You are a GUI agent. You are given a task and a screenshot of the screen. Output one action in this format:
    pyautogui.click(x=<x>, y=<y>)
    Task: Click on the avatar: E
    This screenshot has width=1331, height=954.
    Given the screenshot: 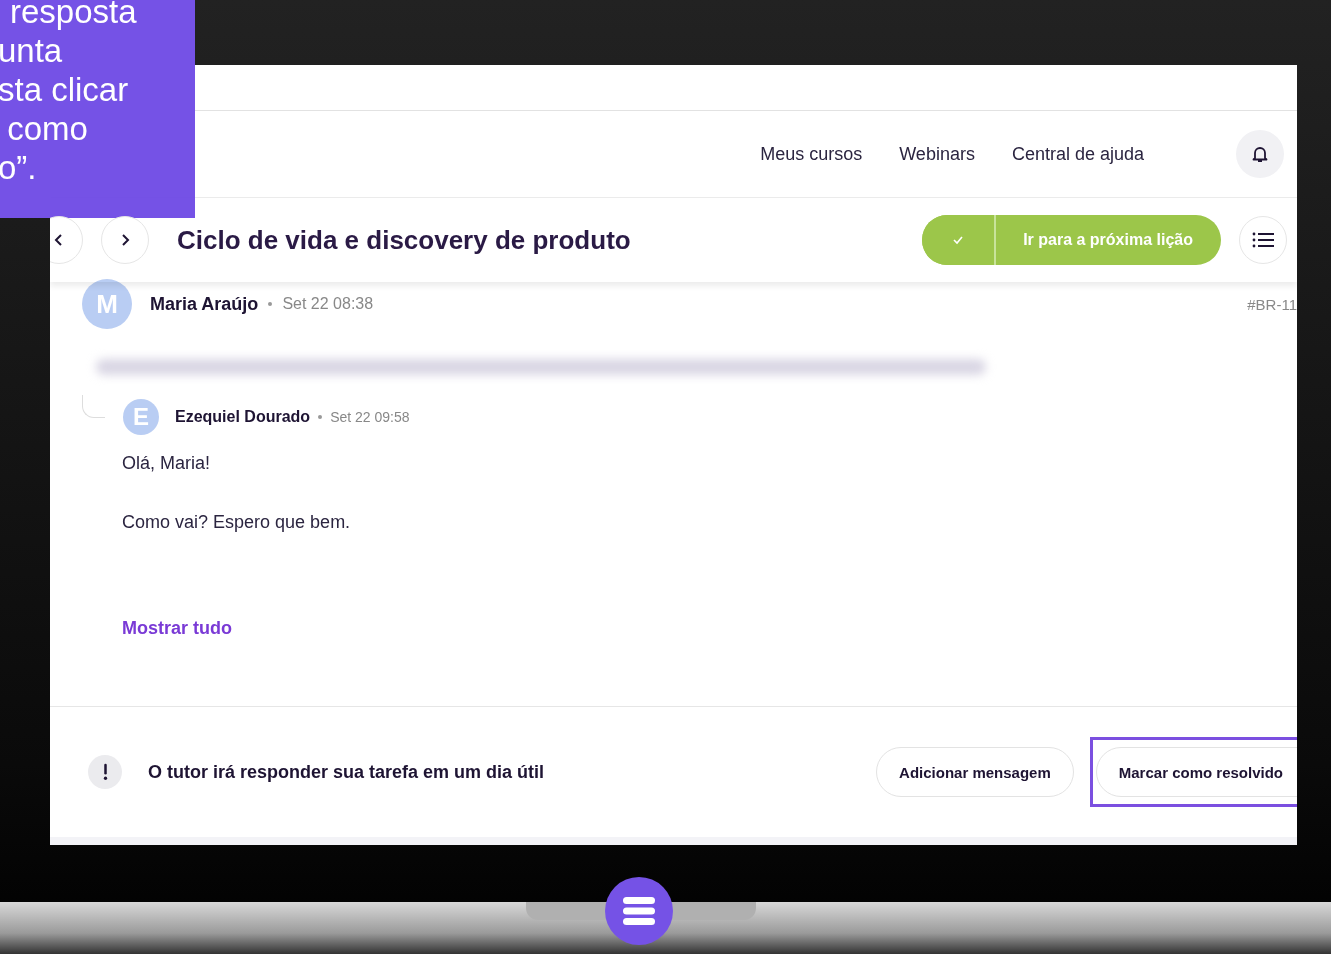 What is the action you would take?
    pyautogui.click(x=141, y=417)
    